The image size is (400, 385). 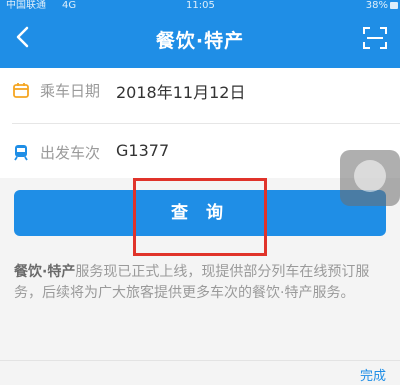 I want to click on date-label: 乘车日期, so click(x=70, y=91).